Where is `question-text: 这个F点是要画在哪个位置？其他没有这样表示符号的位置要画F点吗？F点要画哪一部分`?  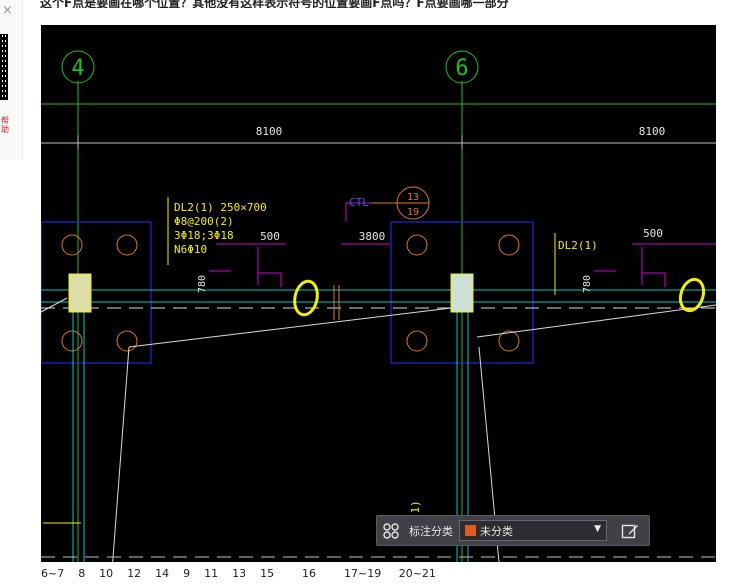
question-text: 这个F点是要画在哪个位置？其他没有这样表示符号的位置要画F点吗？F点要画哪一部分 is located at coordinates (274, 4).